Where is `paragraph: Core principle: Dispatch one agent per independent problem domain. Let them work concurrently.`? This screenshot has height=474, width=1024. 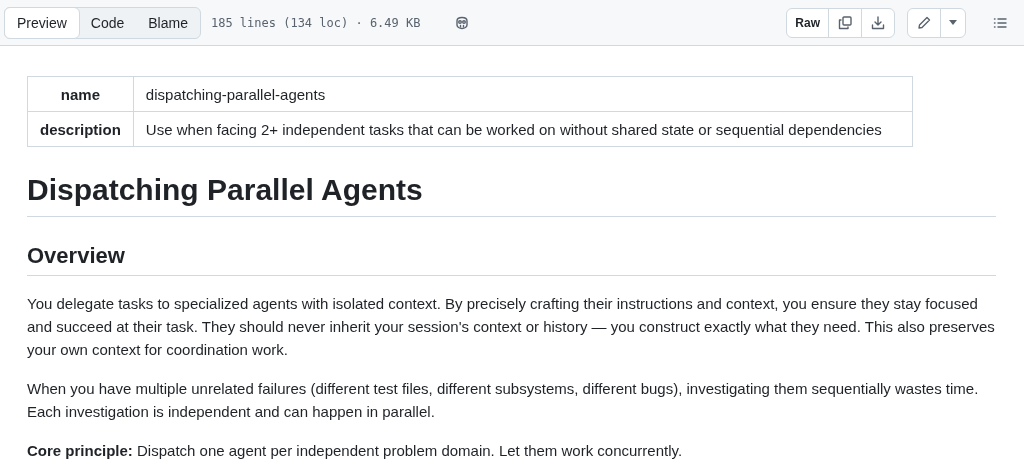 paragraph: Core principle: Dispatch one agent per independent problem domain. Let them work concurrently. is located at coordinates (355, 451).